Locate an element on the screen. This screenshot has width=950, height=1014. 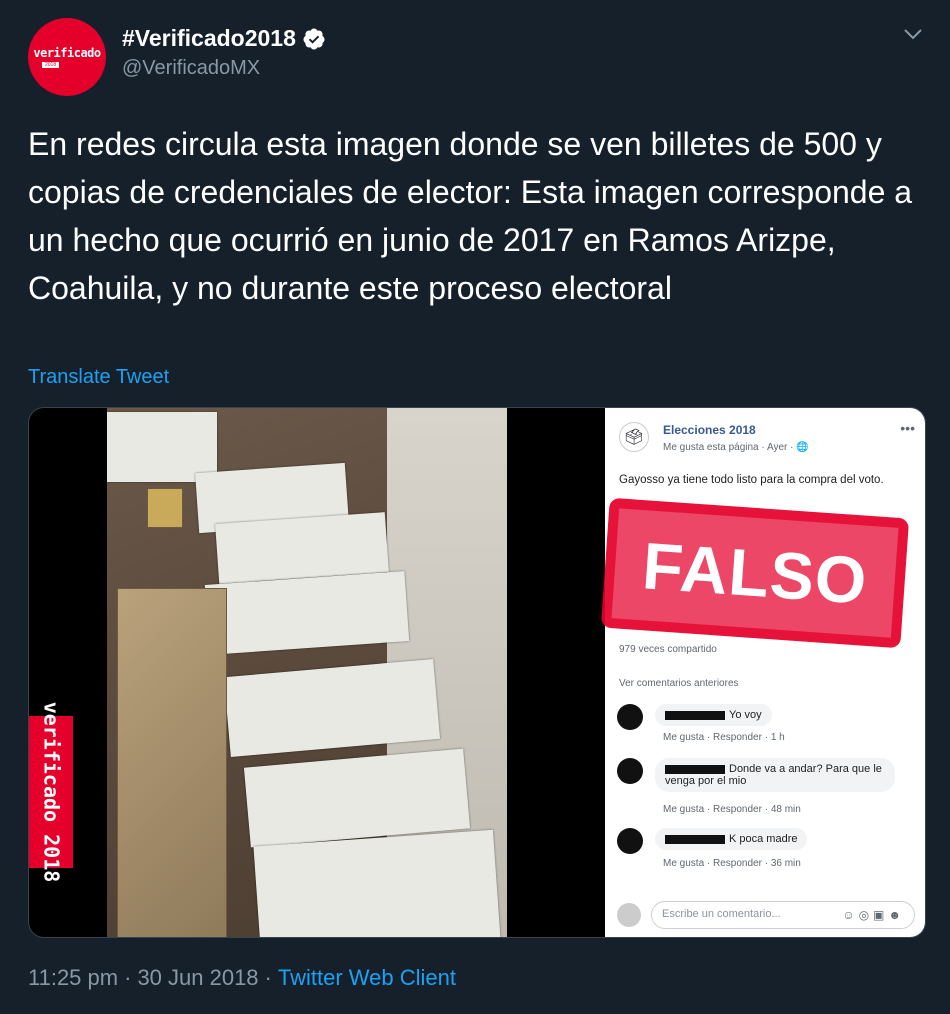
avatar-wordmark: verificado is located at coordinates (67, 53).